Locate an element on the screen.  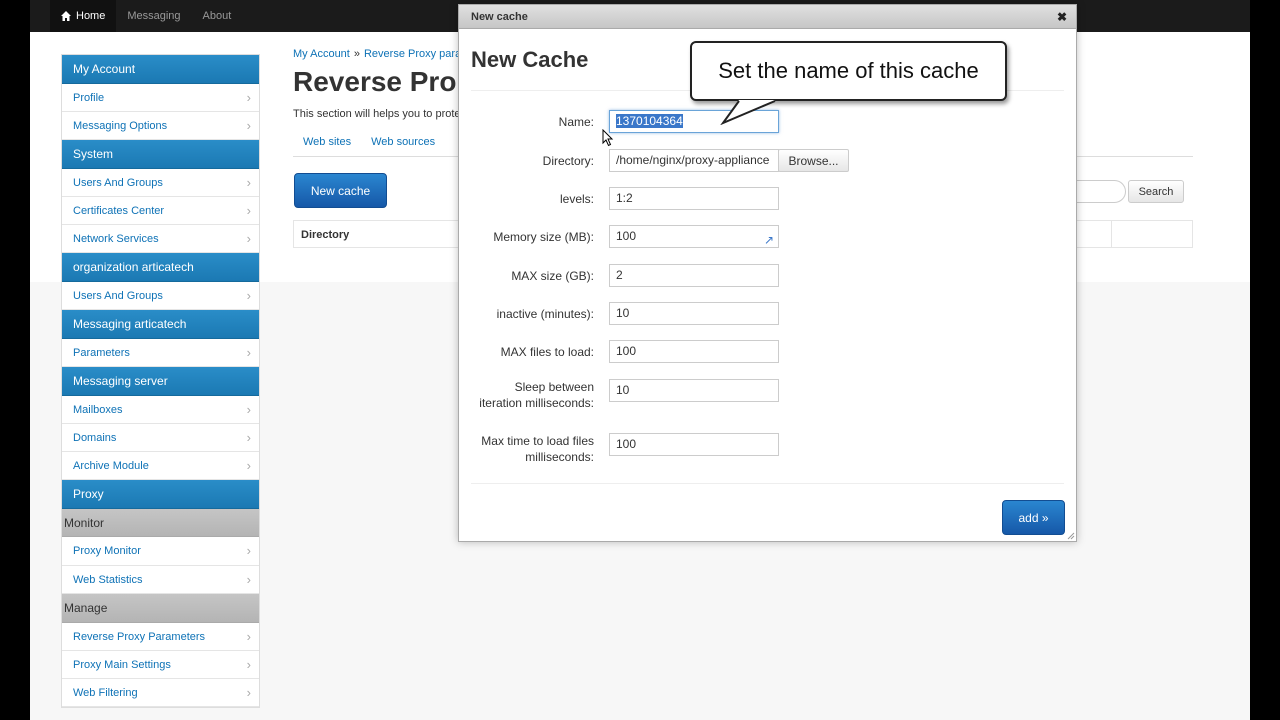
mouse-cursor-icon is located at coordinates (608, 138).